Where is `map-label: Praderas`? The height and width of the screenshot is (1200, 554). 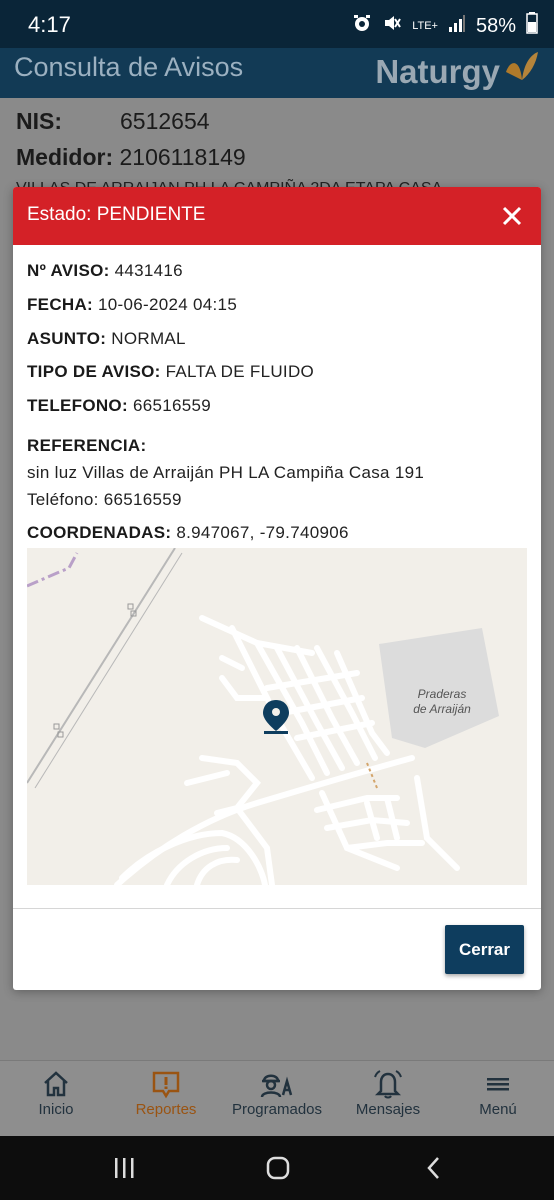
map-label: Praderas is located at coordinates (442, 694).